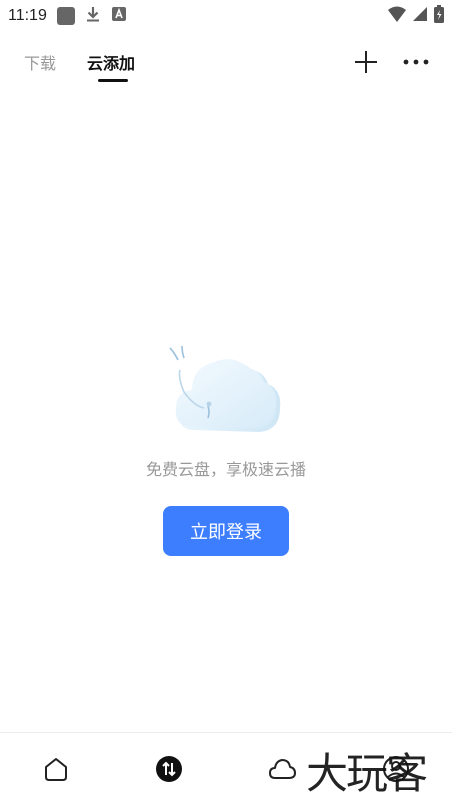 This screenshot has width=452, height=805. I want to click on top-tabs: 下载 云添加, so click(226, 64).